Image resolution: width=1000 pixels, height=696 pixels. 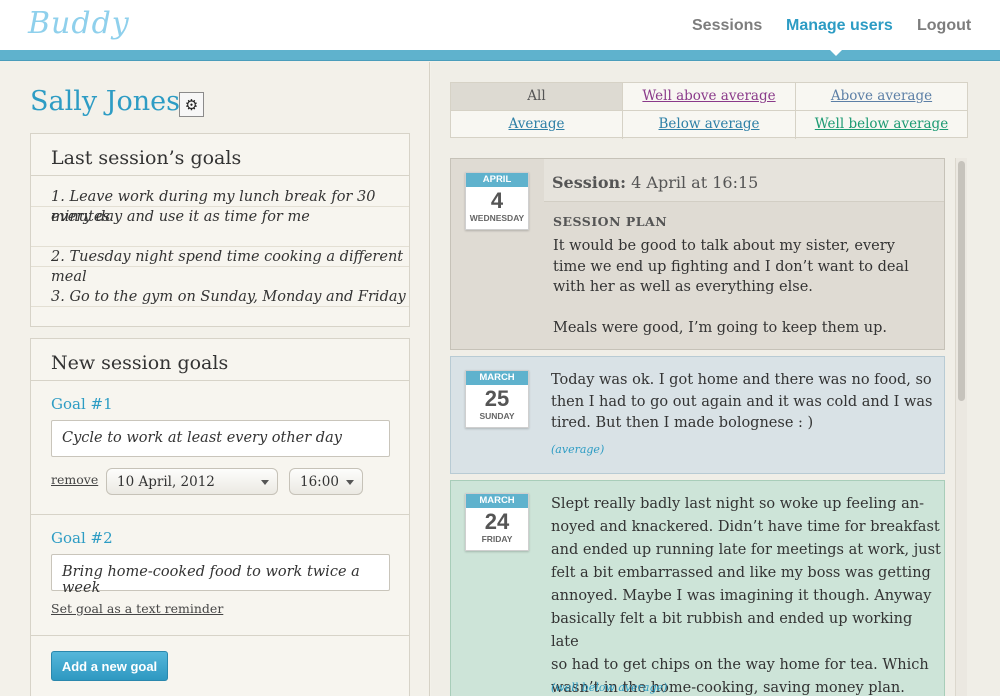 I want to click on calendar-weekday: Wednesday, so click(x=497, y=218).